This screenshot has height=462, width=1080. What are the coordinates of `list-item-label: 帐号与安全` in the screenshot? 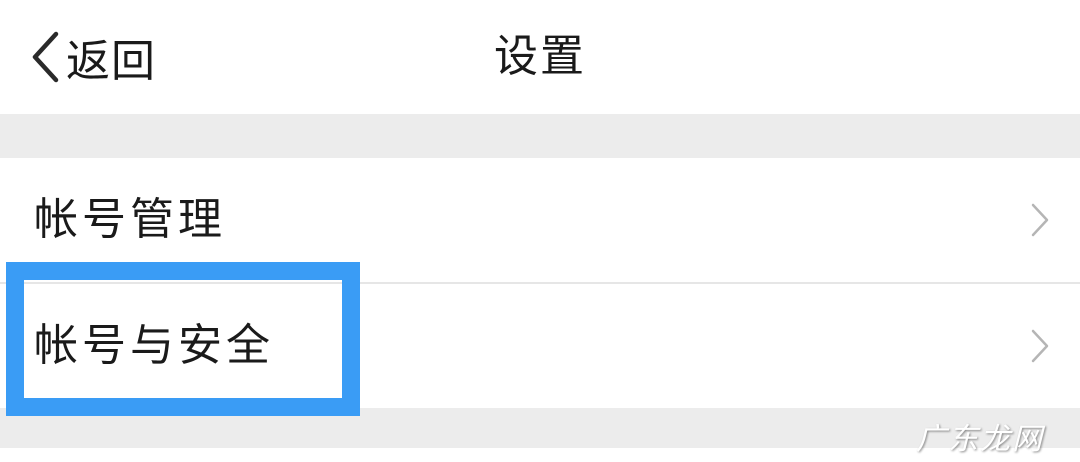 It's located at (154, 345).